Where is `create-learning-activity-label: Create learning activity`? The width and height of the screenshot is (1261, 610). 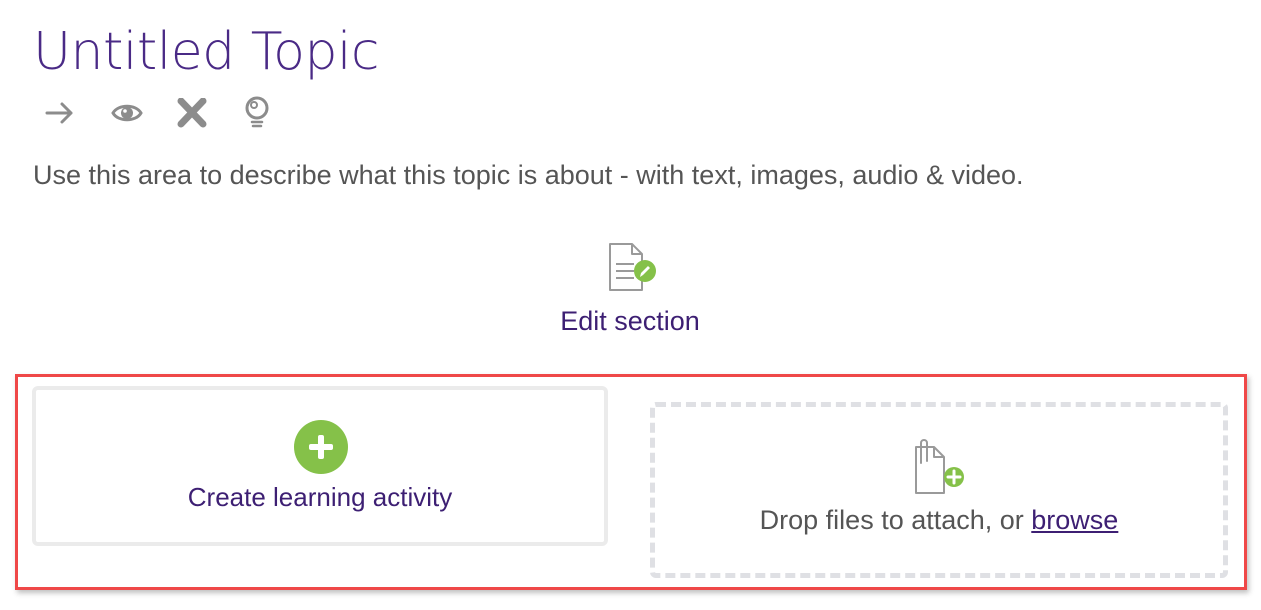
create-learning-activity-label: Create learning activity is located at coordinates (320, 497).